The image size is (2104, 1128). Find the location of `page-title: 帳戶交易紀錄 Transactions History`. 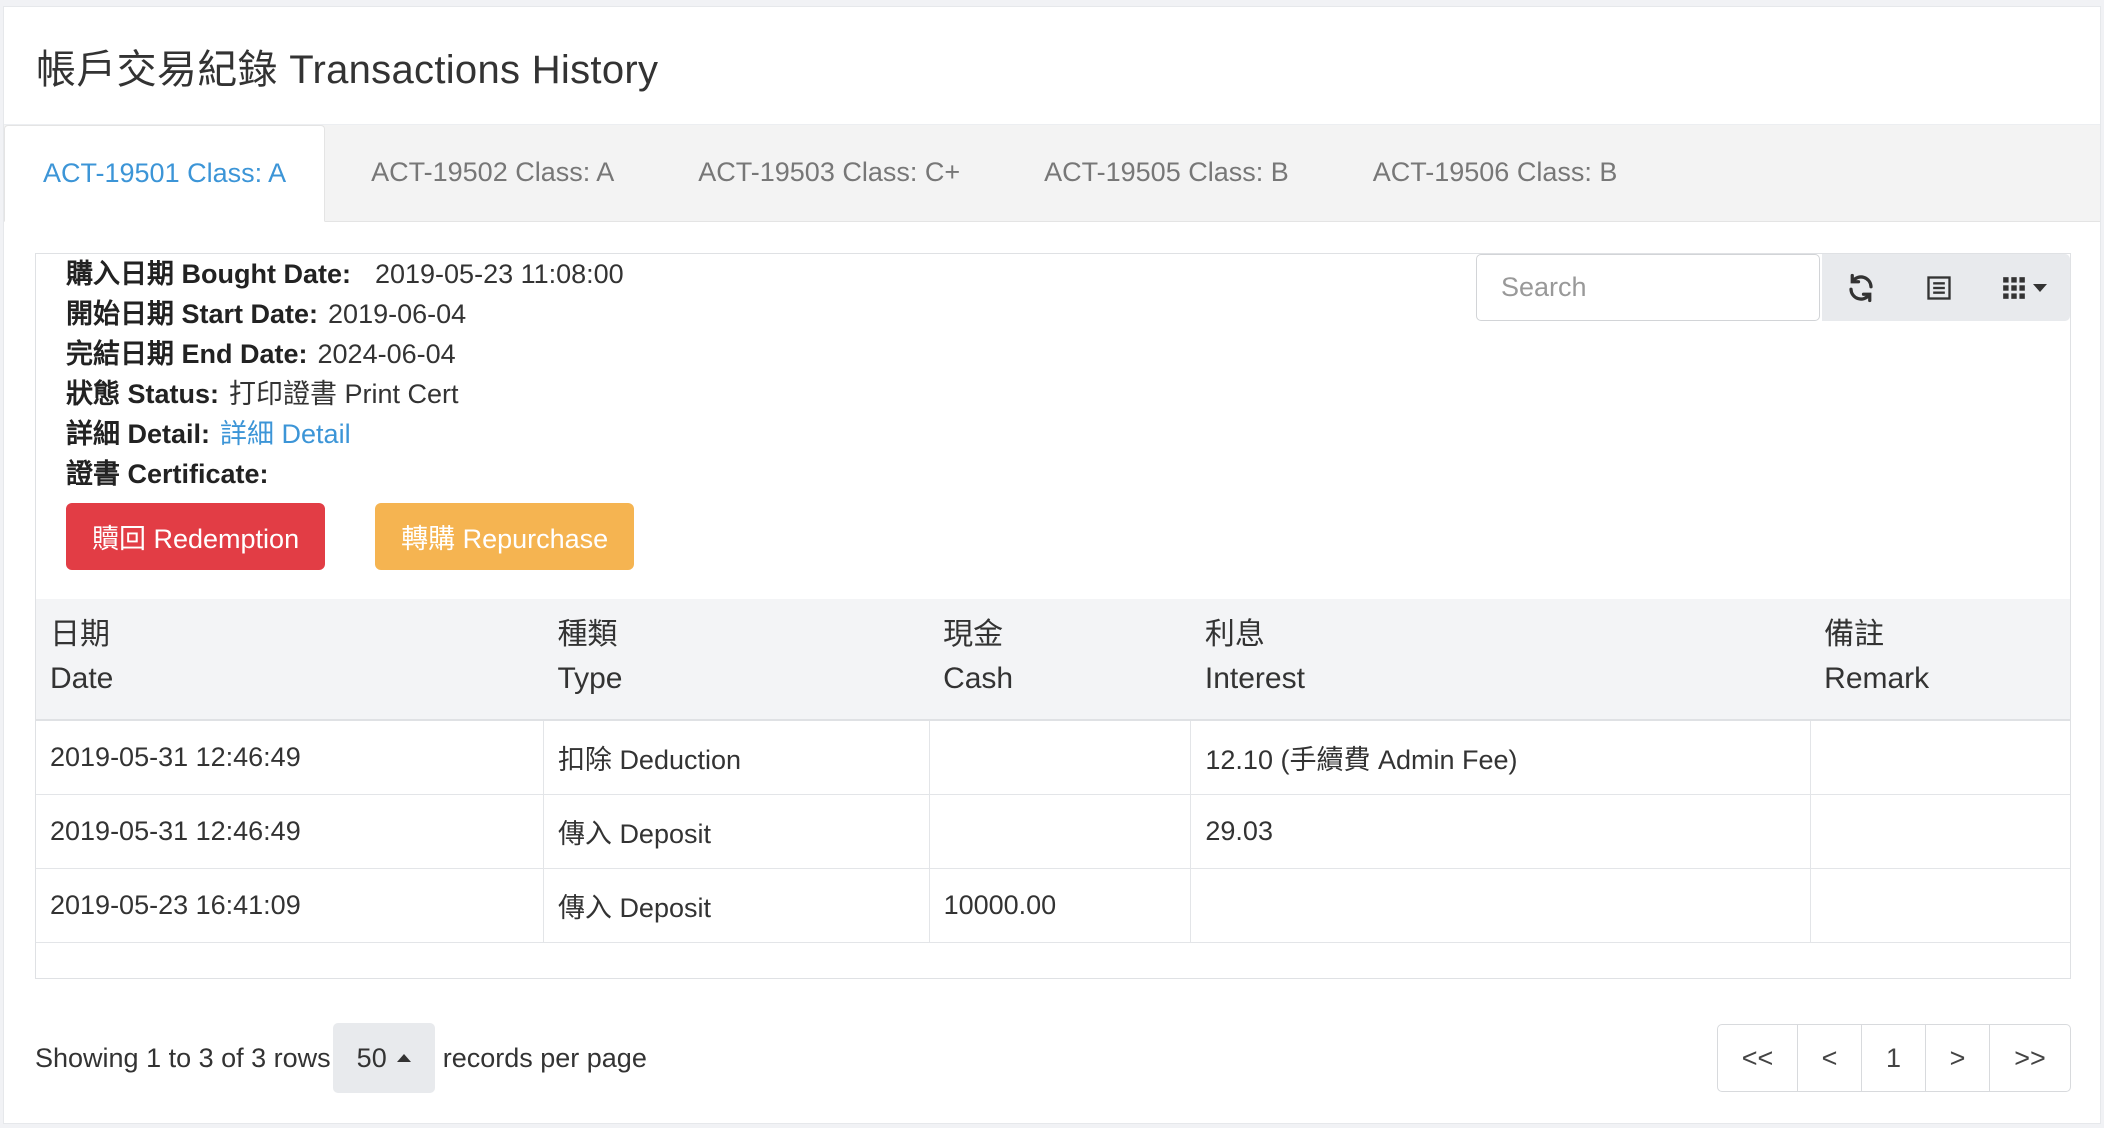

page-title: 帳戶交易紀錄 Transactions History is located at coordinates (347, 69).